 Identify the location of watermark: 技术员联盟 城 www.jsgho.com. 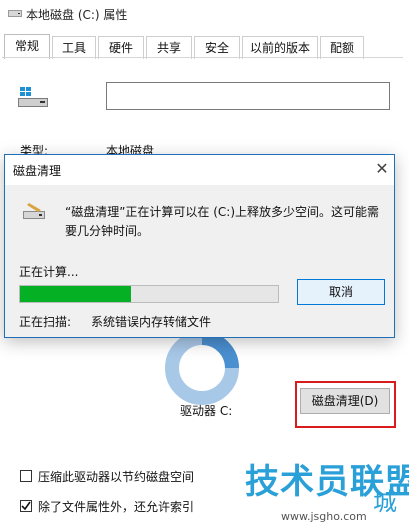
(327, 489).